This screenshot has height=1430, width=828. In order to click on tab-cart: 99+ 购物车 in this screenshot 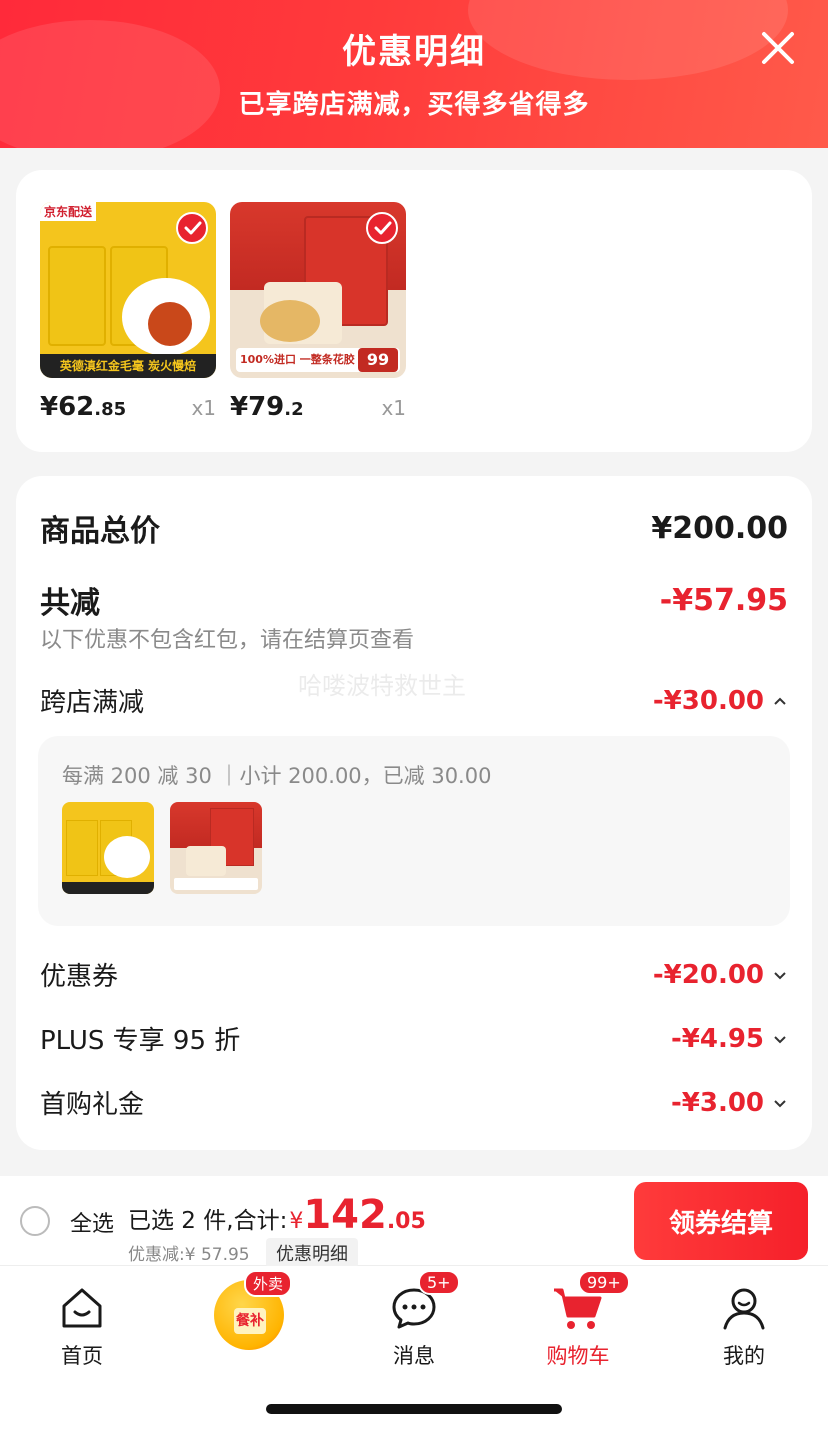, I will do `click(578, 1320)`.